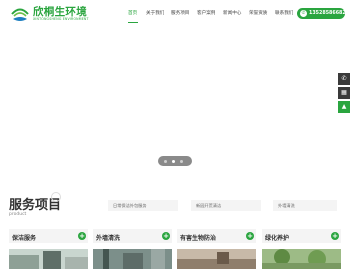  I want to click on phone-button: ✆ 13528586682, so click(321, 13).